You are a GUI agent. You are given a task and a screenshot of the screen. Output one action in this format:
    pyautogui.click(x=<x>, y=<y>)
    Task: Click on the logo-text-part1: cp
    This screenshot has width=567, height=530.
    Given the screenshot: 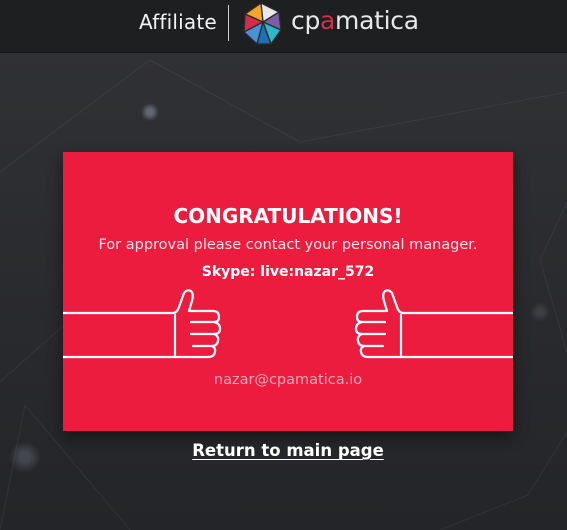 What is the action you would take?
    pyautogui.click(x=306, y=20)
    